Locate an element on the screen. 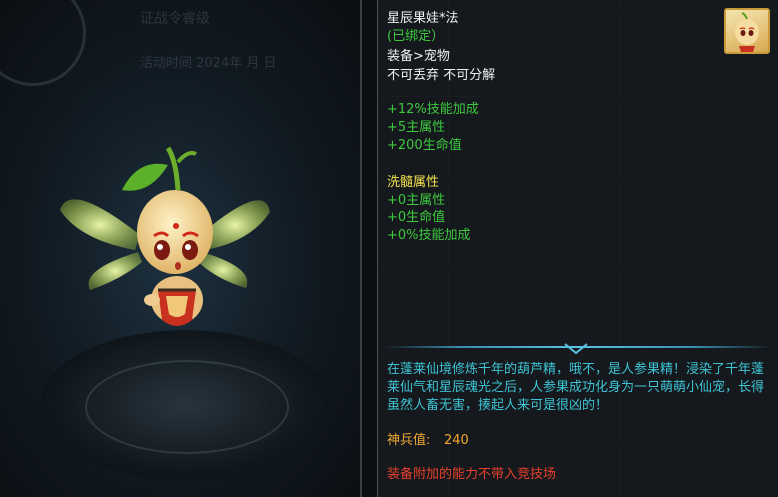 The image size is (778, 497). ginseng-pet-model is located at coordinates (165, 236).